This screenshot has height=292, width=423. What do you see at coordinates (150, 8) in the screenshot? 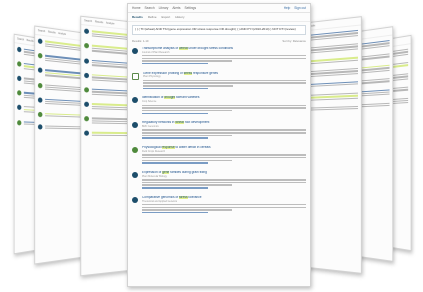
I see `nav-link: Search` at bounding box center [150, 8].